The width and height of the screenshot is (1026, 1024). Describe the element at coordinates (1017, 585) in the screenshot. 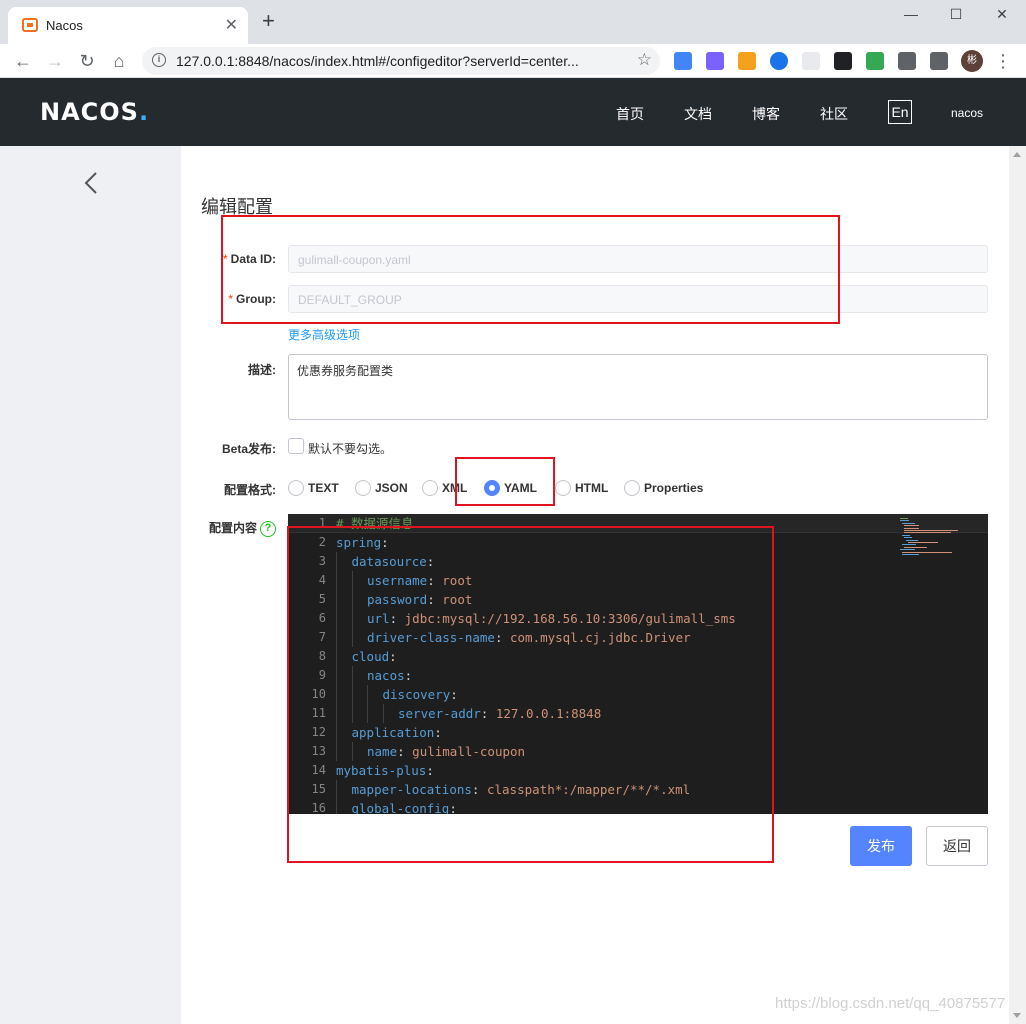

I see `page-scrollbar` at that location.